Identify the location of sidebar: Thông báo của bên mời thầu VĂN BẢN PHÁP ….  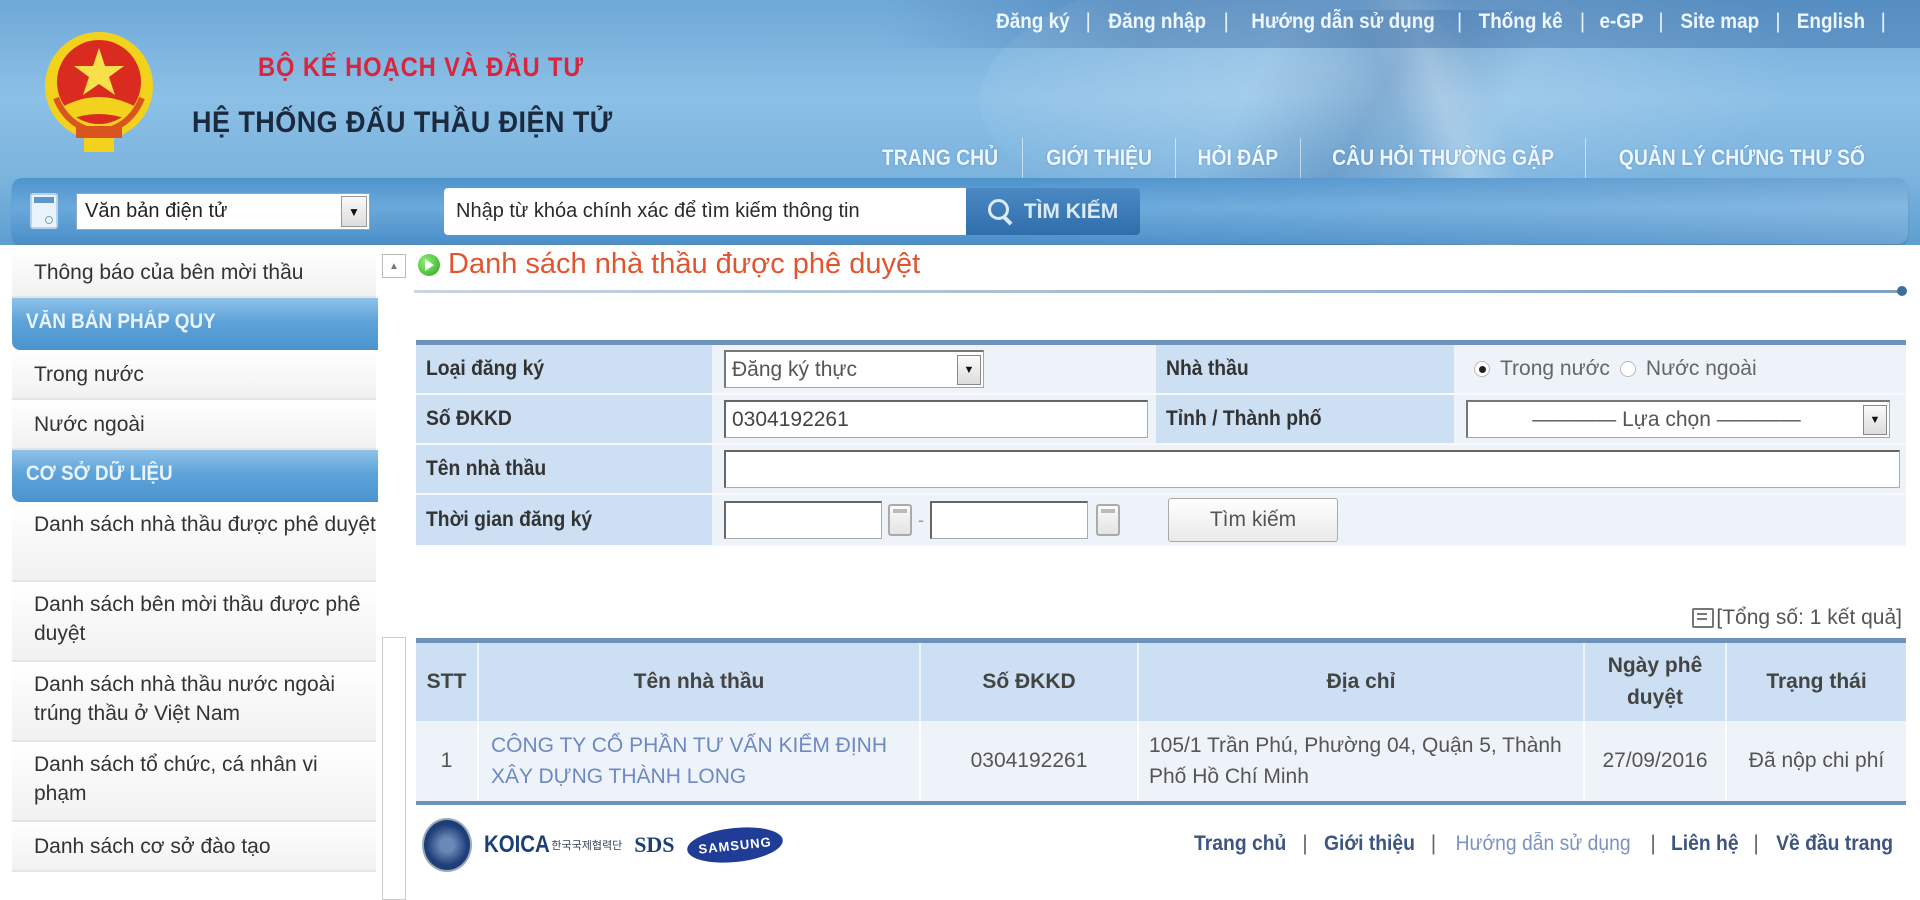
(195, 560).